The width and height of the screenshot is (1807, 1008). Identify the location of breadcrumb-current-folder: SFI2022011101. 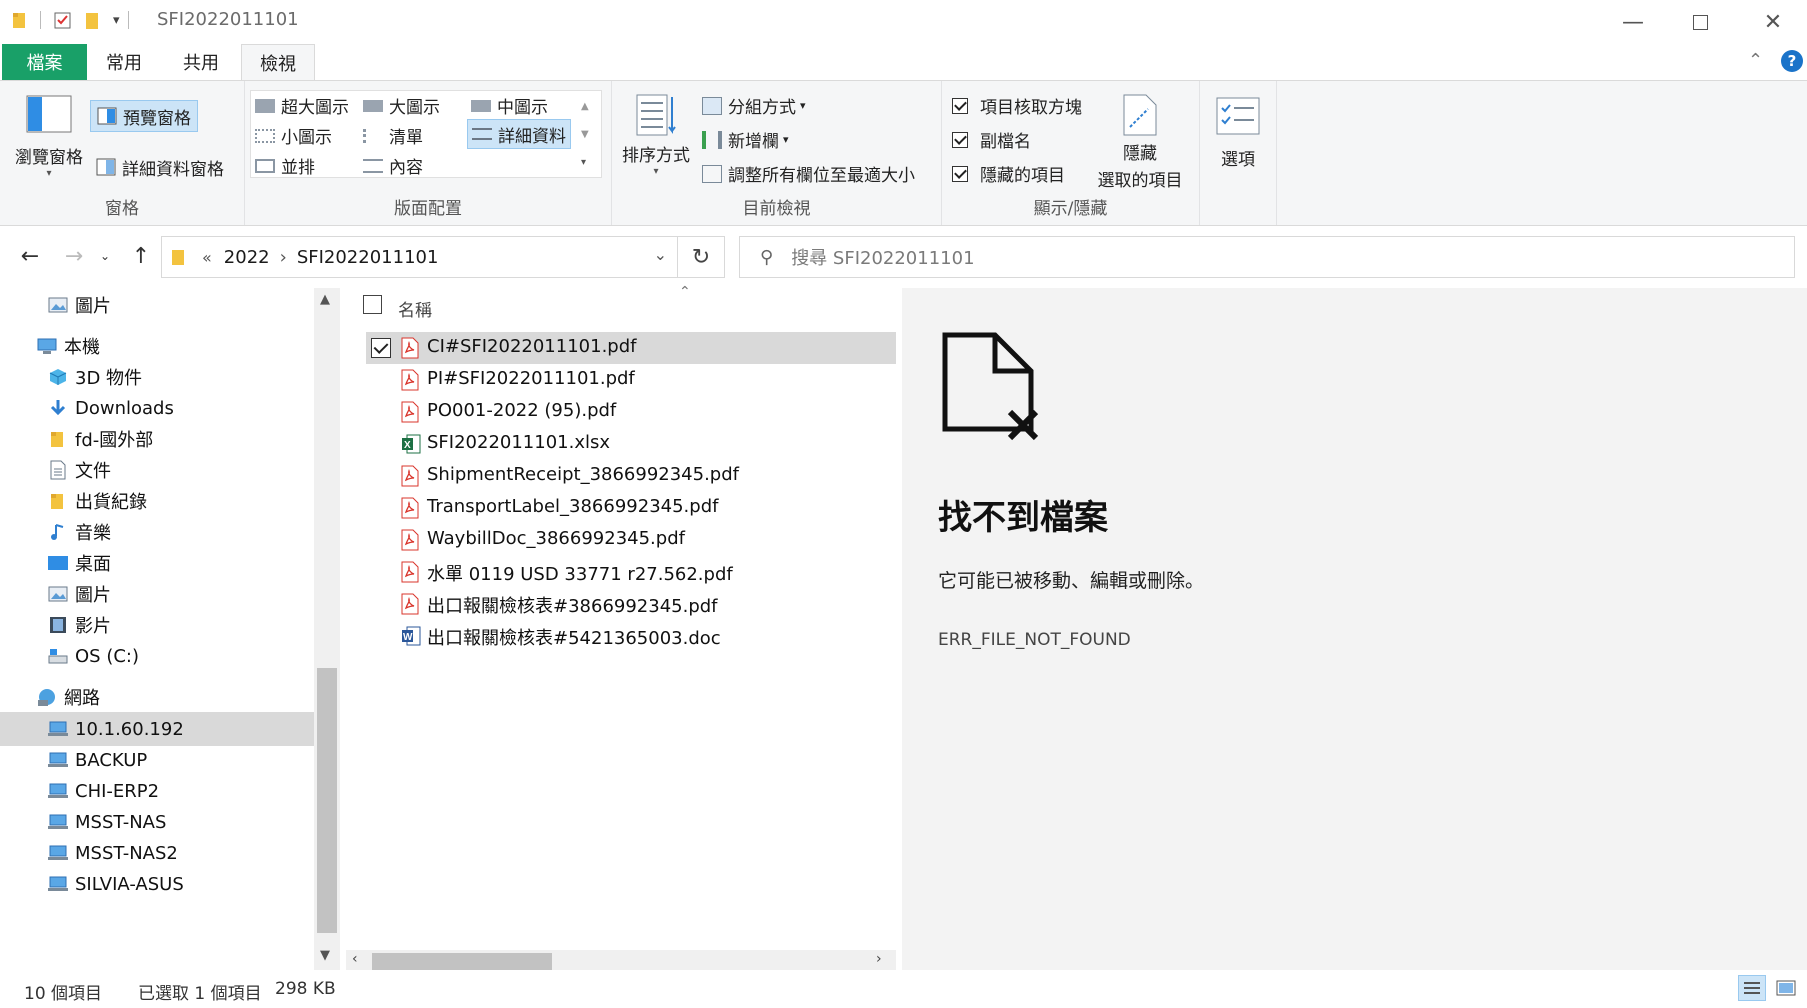
(368, 257).